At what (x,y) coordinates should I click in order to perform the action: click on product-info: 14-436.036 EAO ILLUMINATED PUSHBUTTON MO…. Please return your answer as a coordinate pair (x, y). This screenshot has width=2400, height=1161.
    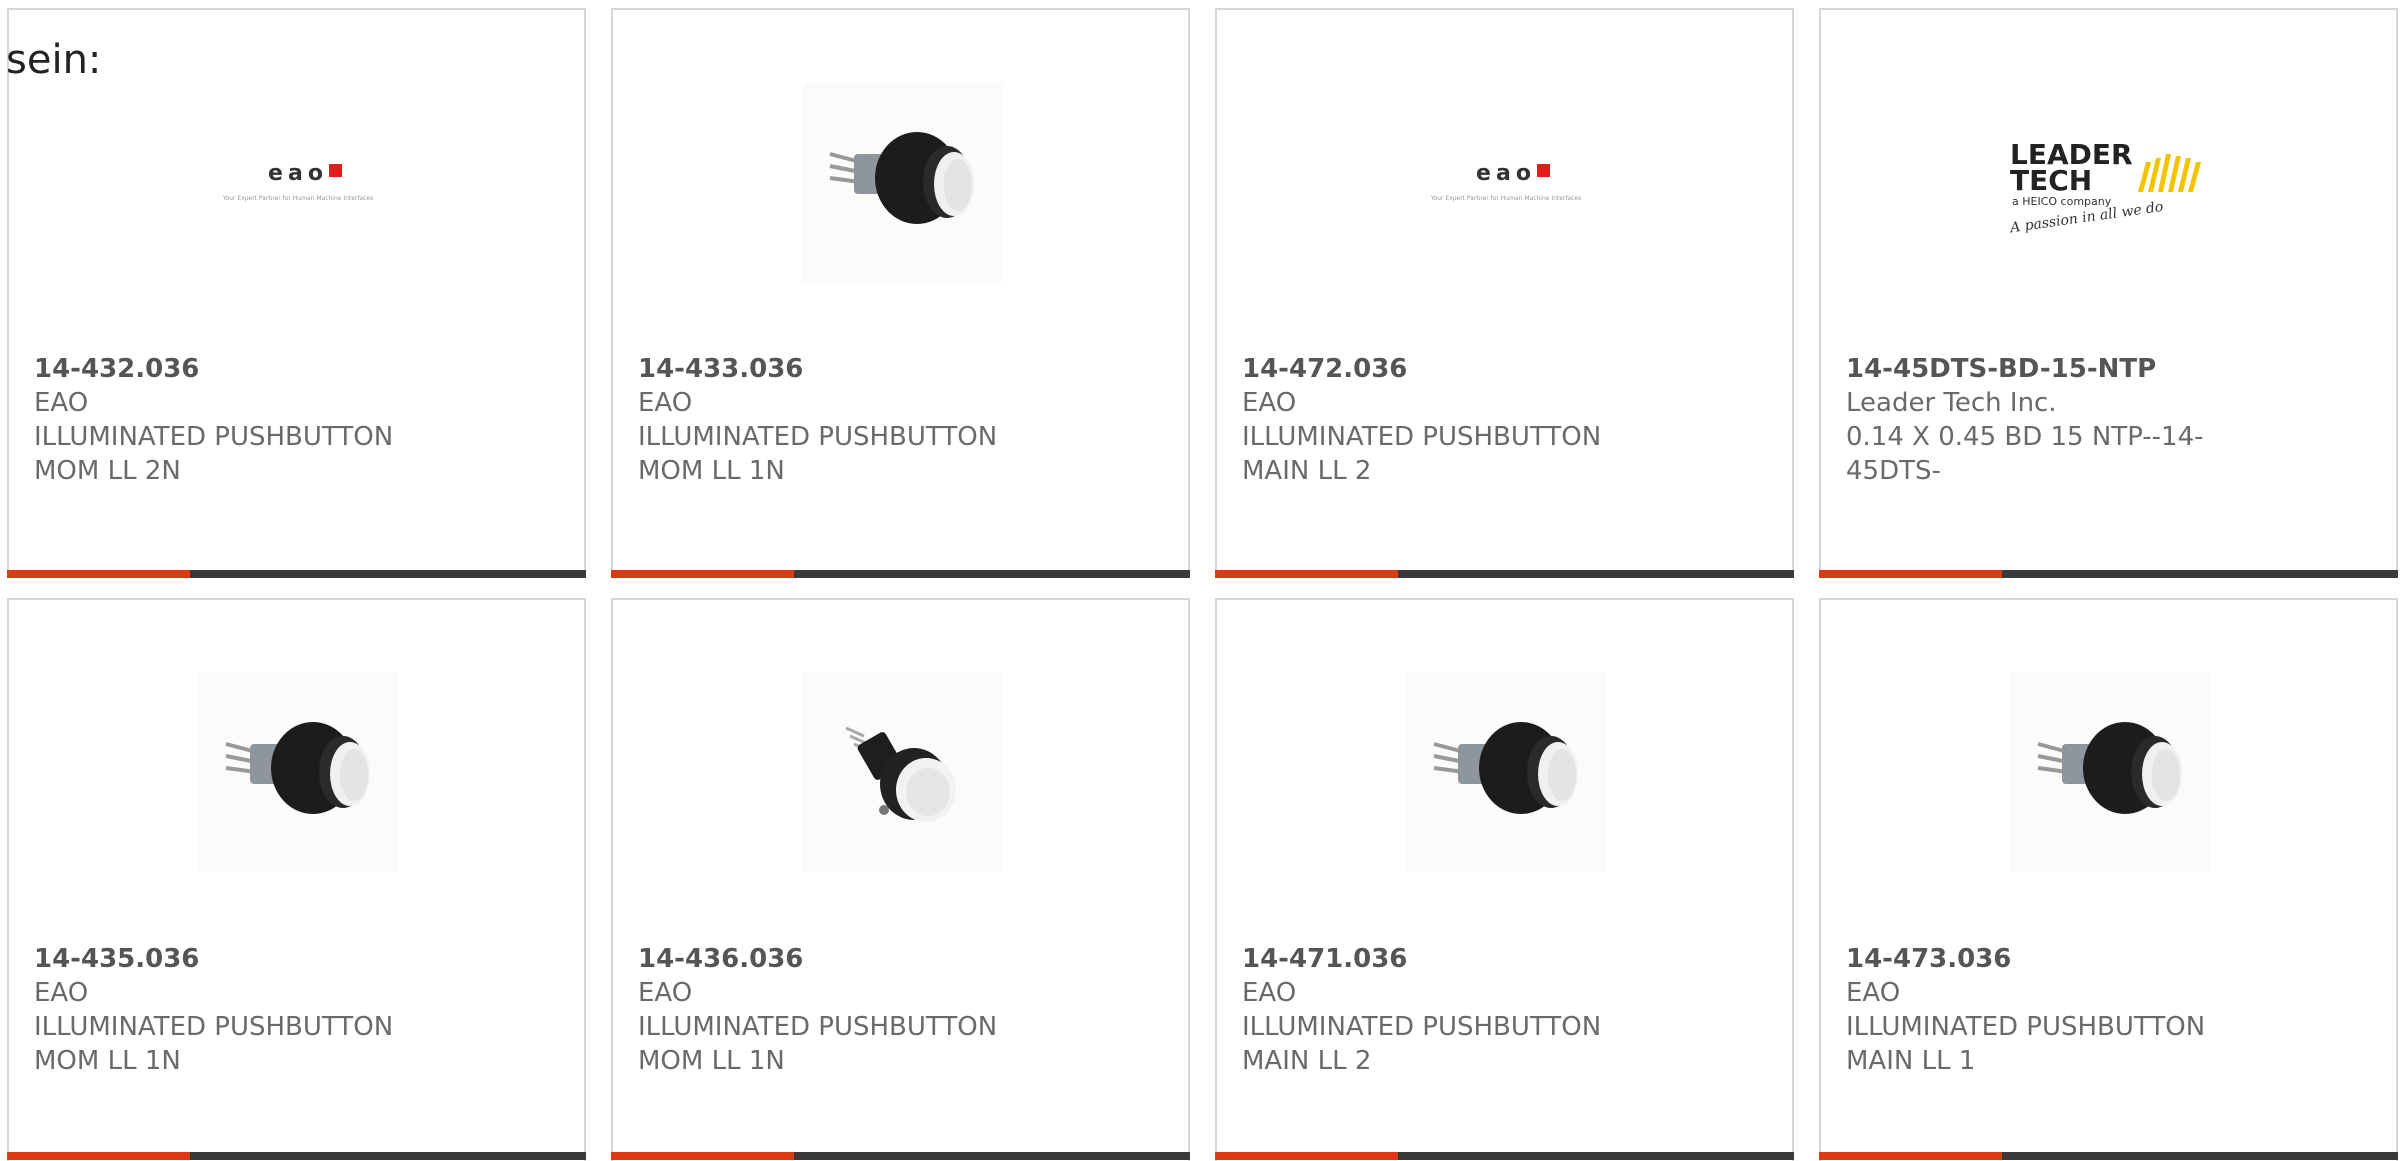
    Looking at the image, I should click on (873, 1010).